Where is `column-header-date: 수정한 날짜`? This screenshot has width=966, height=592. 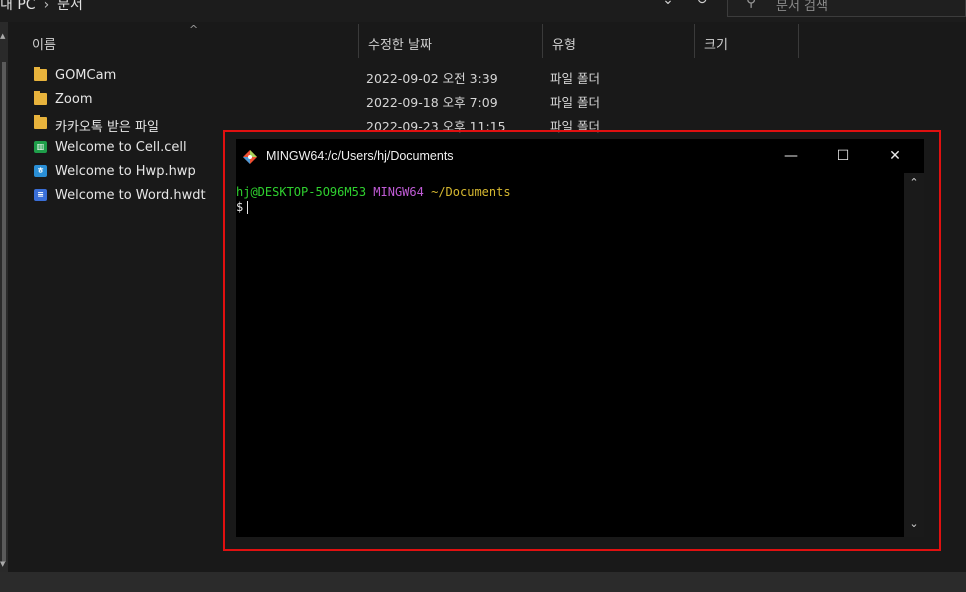
column-header-date: 수정한 날짜 is located at coordinates (400, 43).